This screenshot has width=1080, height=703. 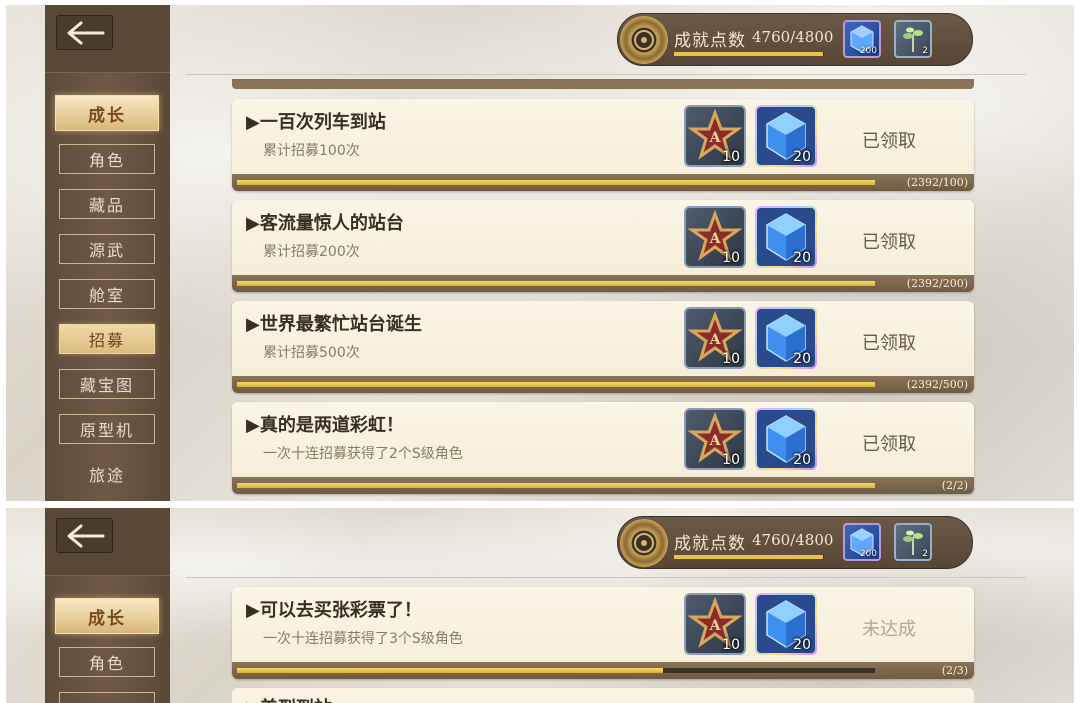 What do you see at coordinates (937, 384) in the screenshot?
I see `progress-text: (2392/500)` at bounding box center [937, 384].